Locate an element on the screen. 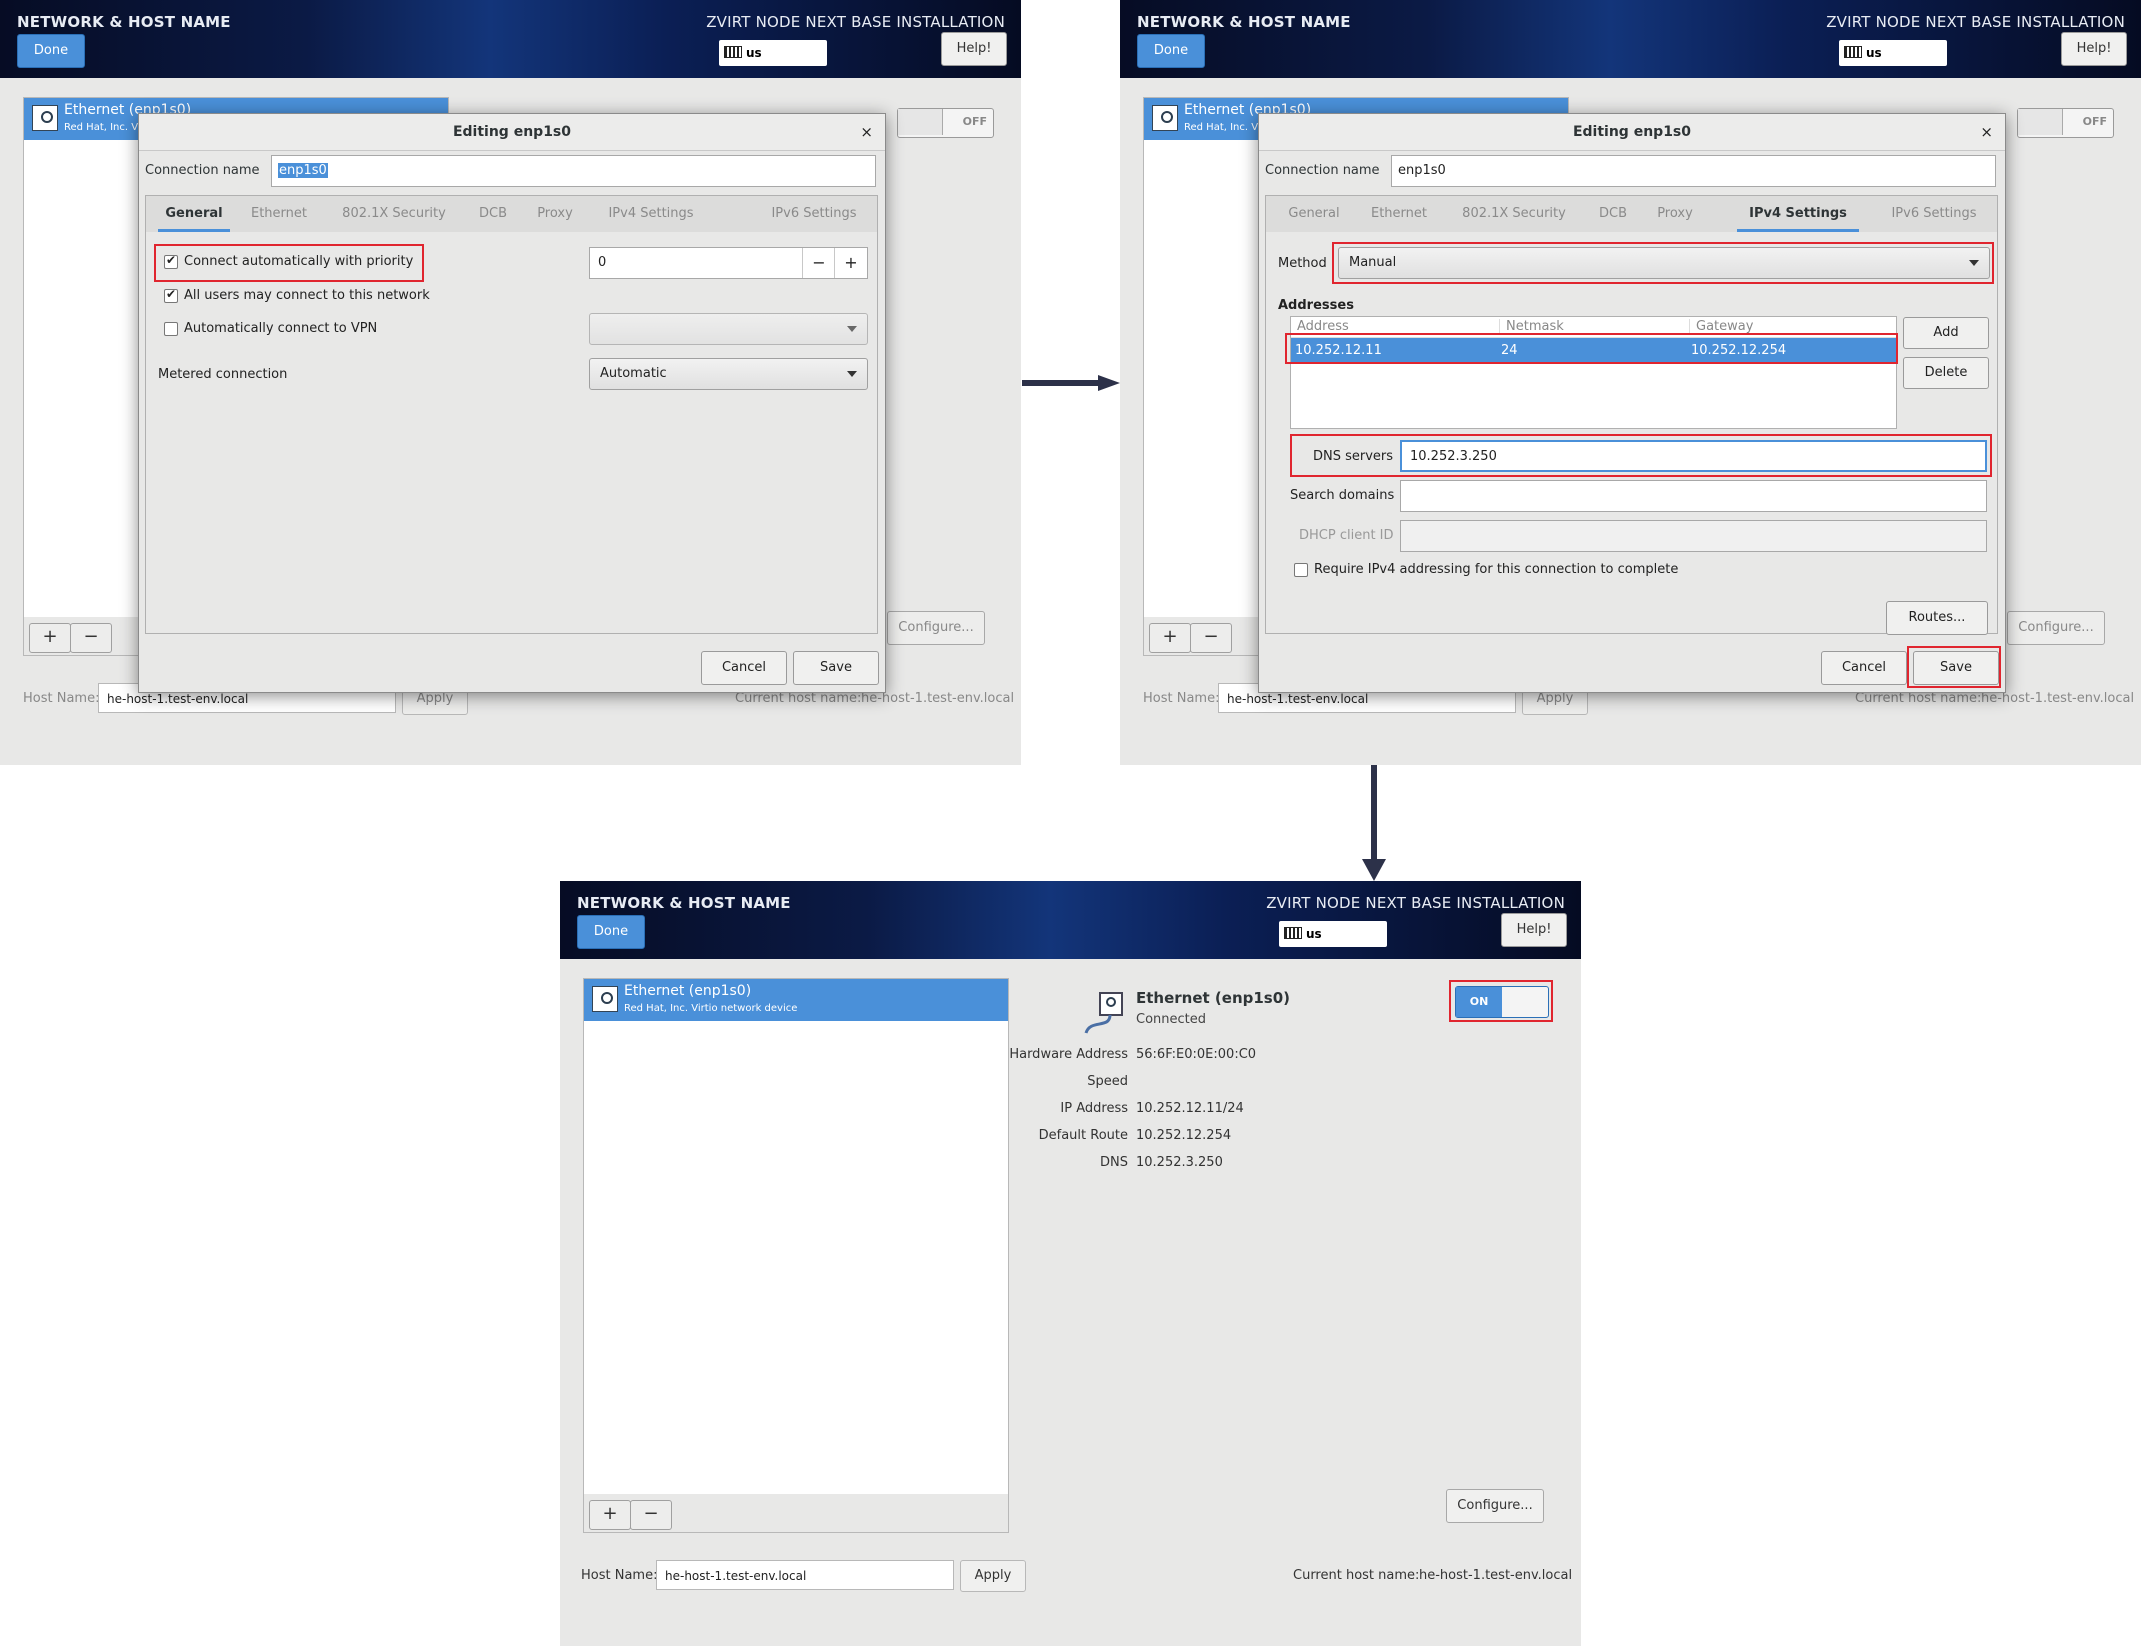 Image resolution: width=2141 pixels, height=1646 pixels. delete-address-button: Delete is located at coordinates (1946, 373).